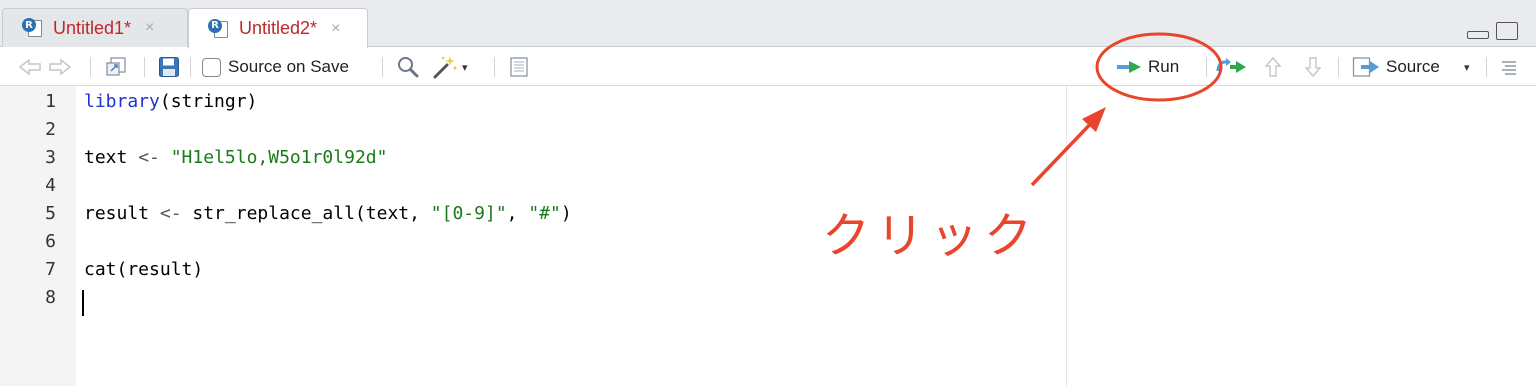 The image size is (1536, 386). Describe the element at coordinates (1126, 109) in the screenshot. I see `annotation-overlay` at that location.